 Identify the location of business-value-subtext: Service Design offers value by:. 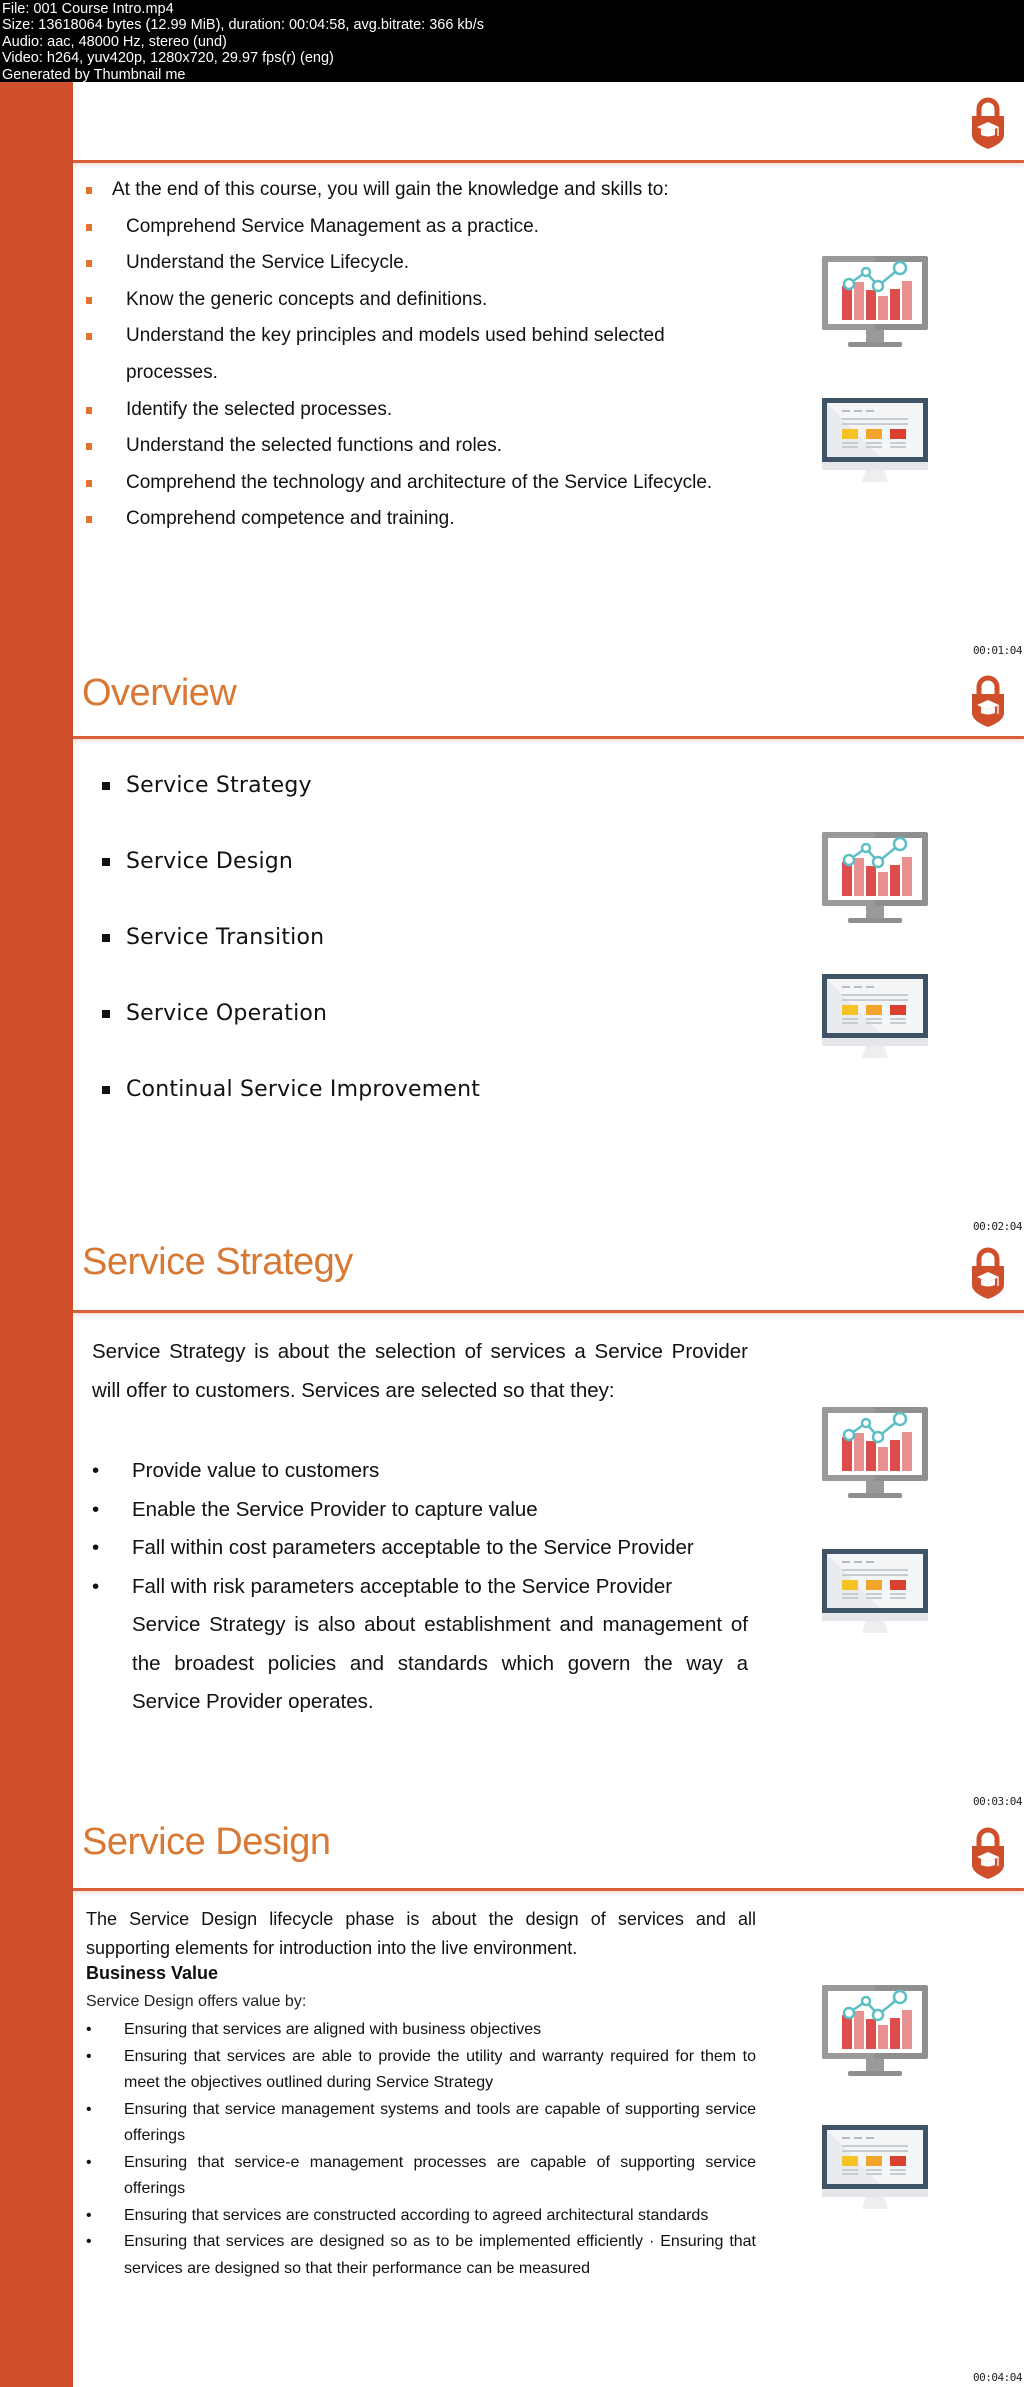
(196, 2001).